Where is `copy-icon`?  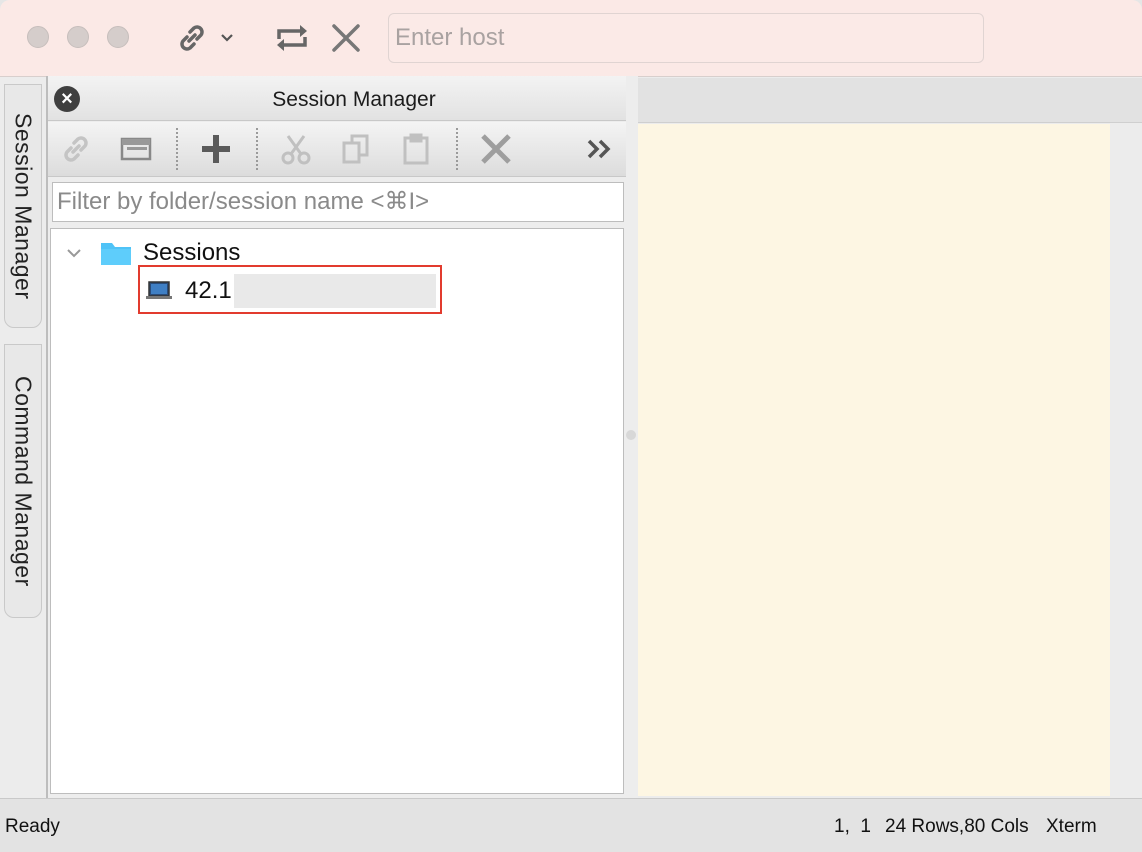
copy-icon is located at coordinates (356, 149).